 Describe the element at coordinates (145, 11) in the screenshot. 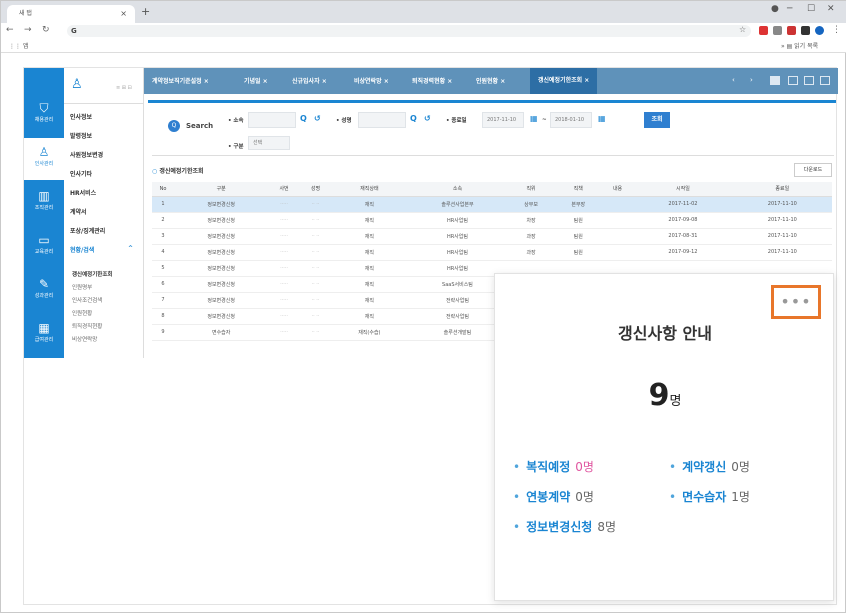

I see `new-tab-button: +` at that location.